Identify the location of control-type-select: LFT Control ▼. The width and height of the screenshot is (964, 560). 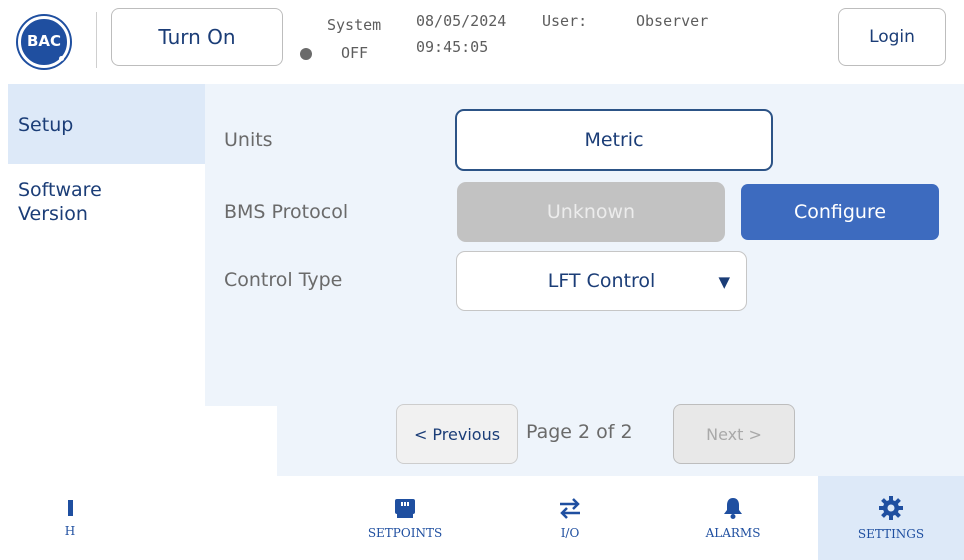
(601, 281).